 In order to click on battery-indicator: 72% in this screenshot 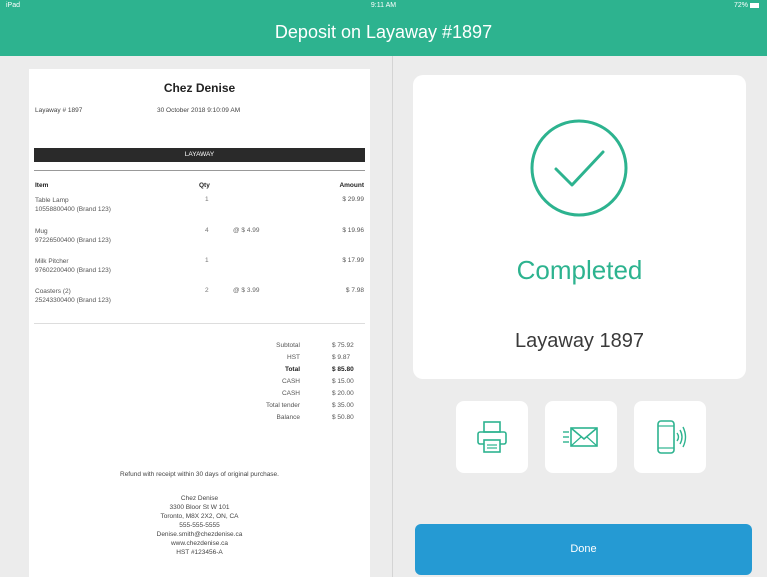, I will do `click(746, 5)`.